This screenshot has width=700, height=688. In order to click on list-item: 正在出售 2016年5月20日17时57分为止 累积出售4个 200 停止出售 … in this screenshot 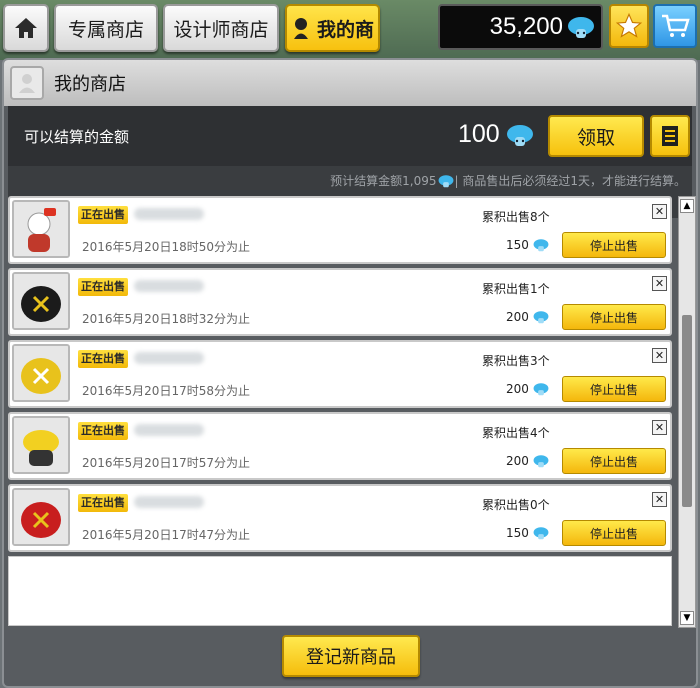, I will do `click(340, 446)`.